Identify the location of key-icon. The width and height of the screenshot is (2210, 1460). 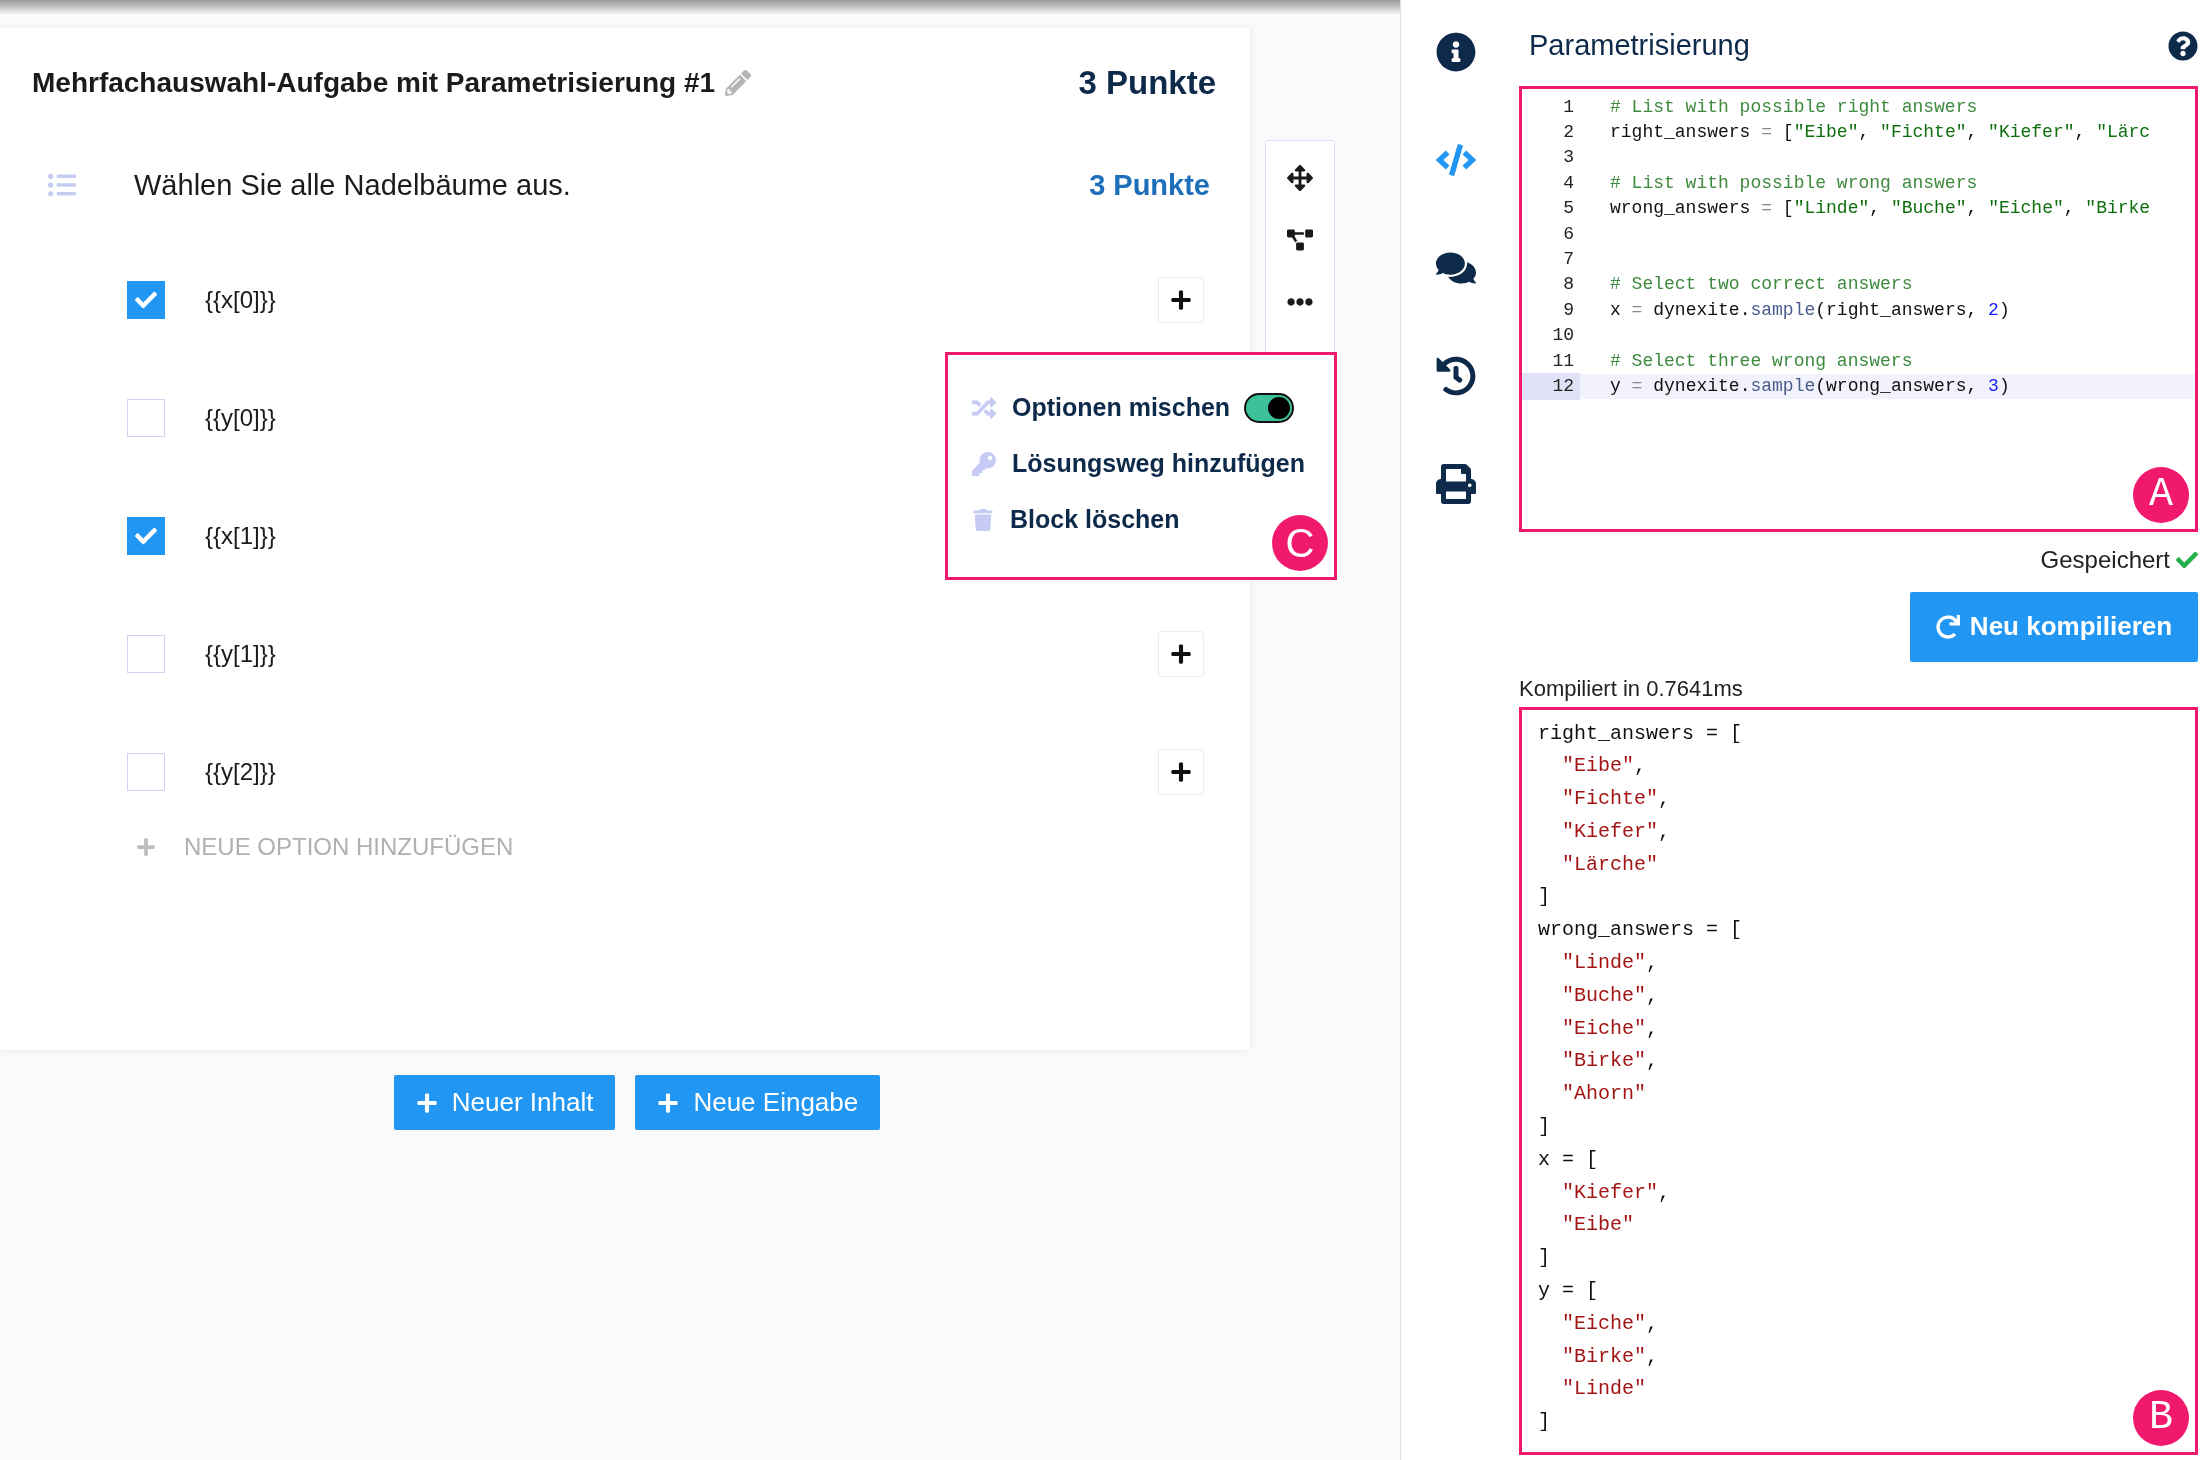
(984, 464).